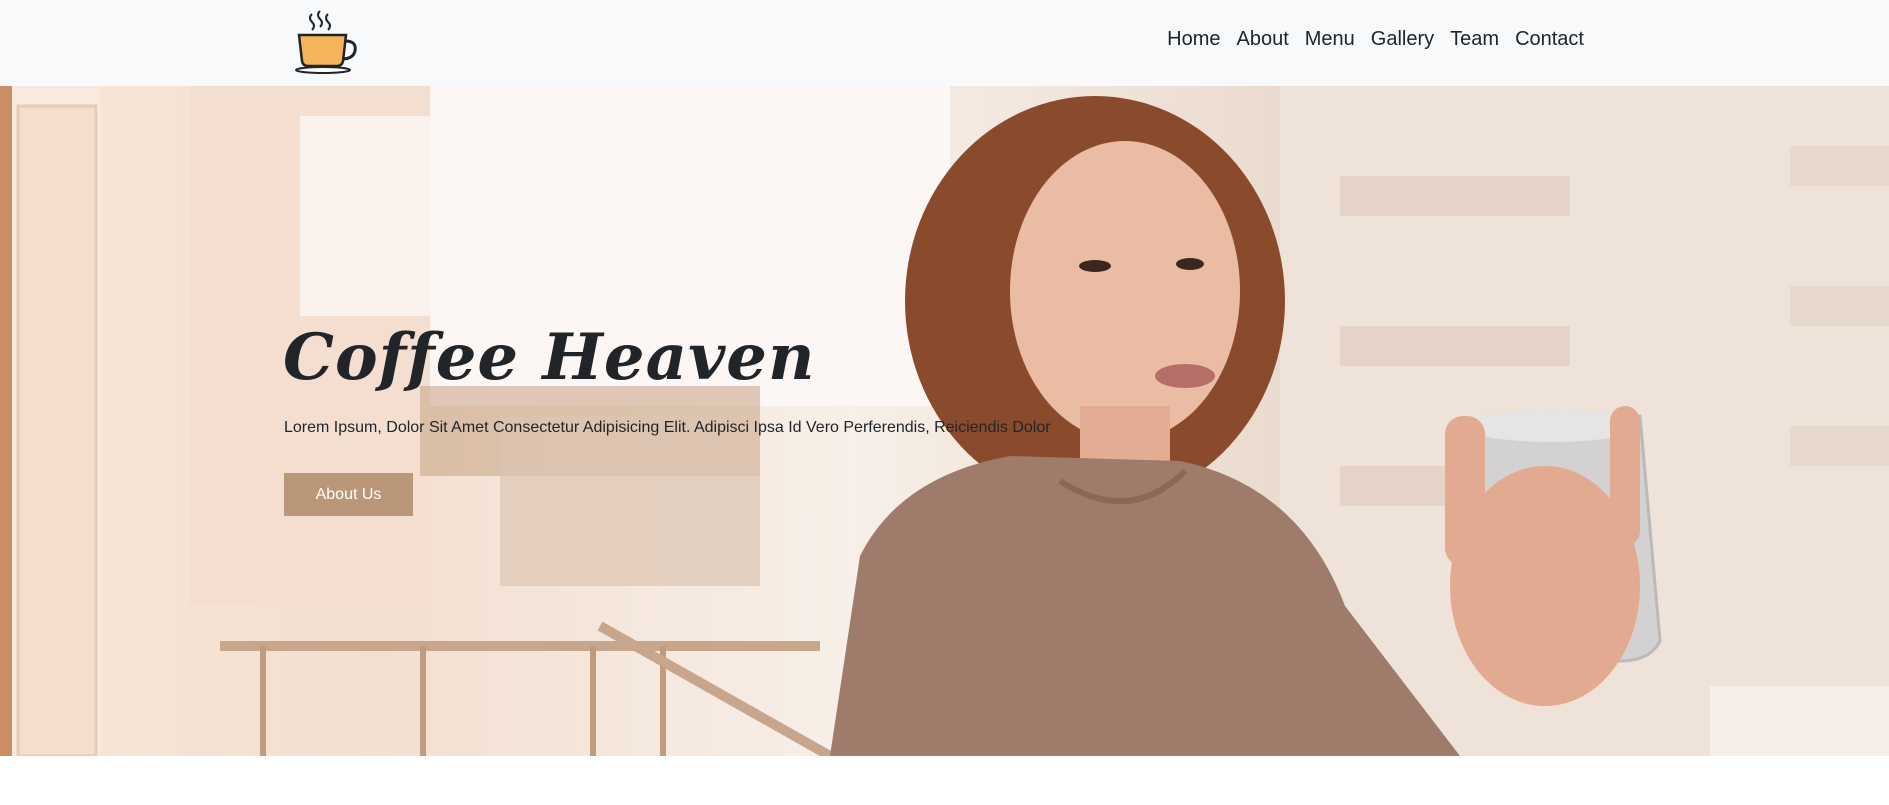  I want to click on nav-gallery-link: Gallery, so click(1402, 39).